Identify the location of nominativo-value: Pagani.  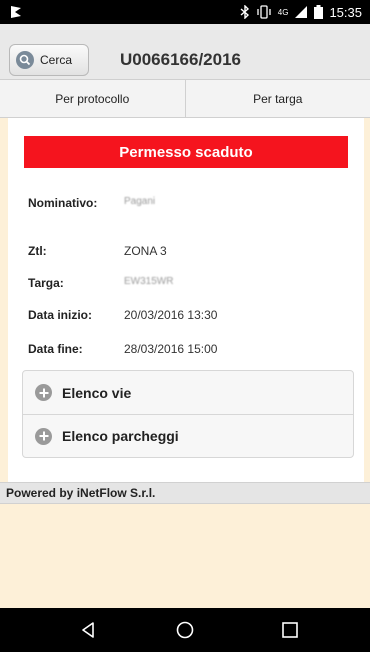
(140, 201).